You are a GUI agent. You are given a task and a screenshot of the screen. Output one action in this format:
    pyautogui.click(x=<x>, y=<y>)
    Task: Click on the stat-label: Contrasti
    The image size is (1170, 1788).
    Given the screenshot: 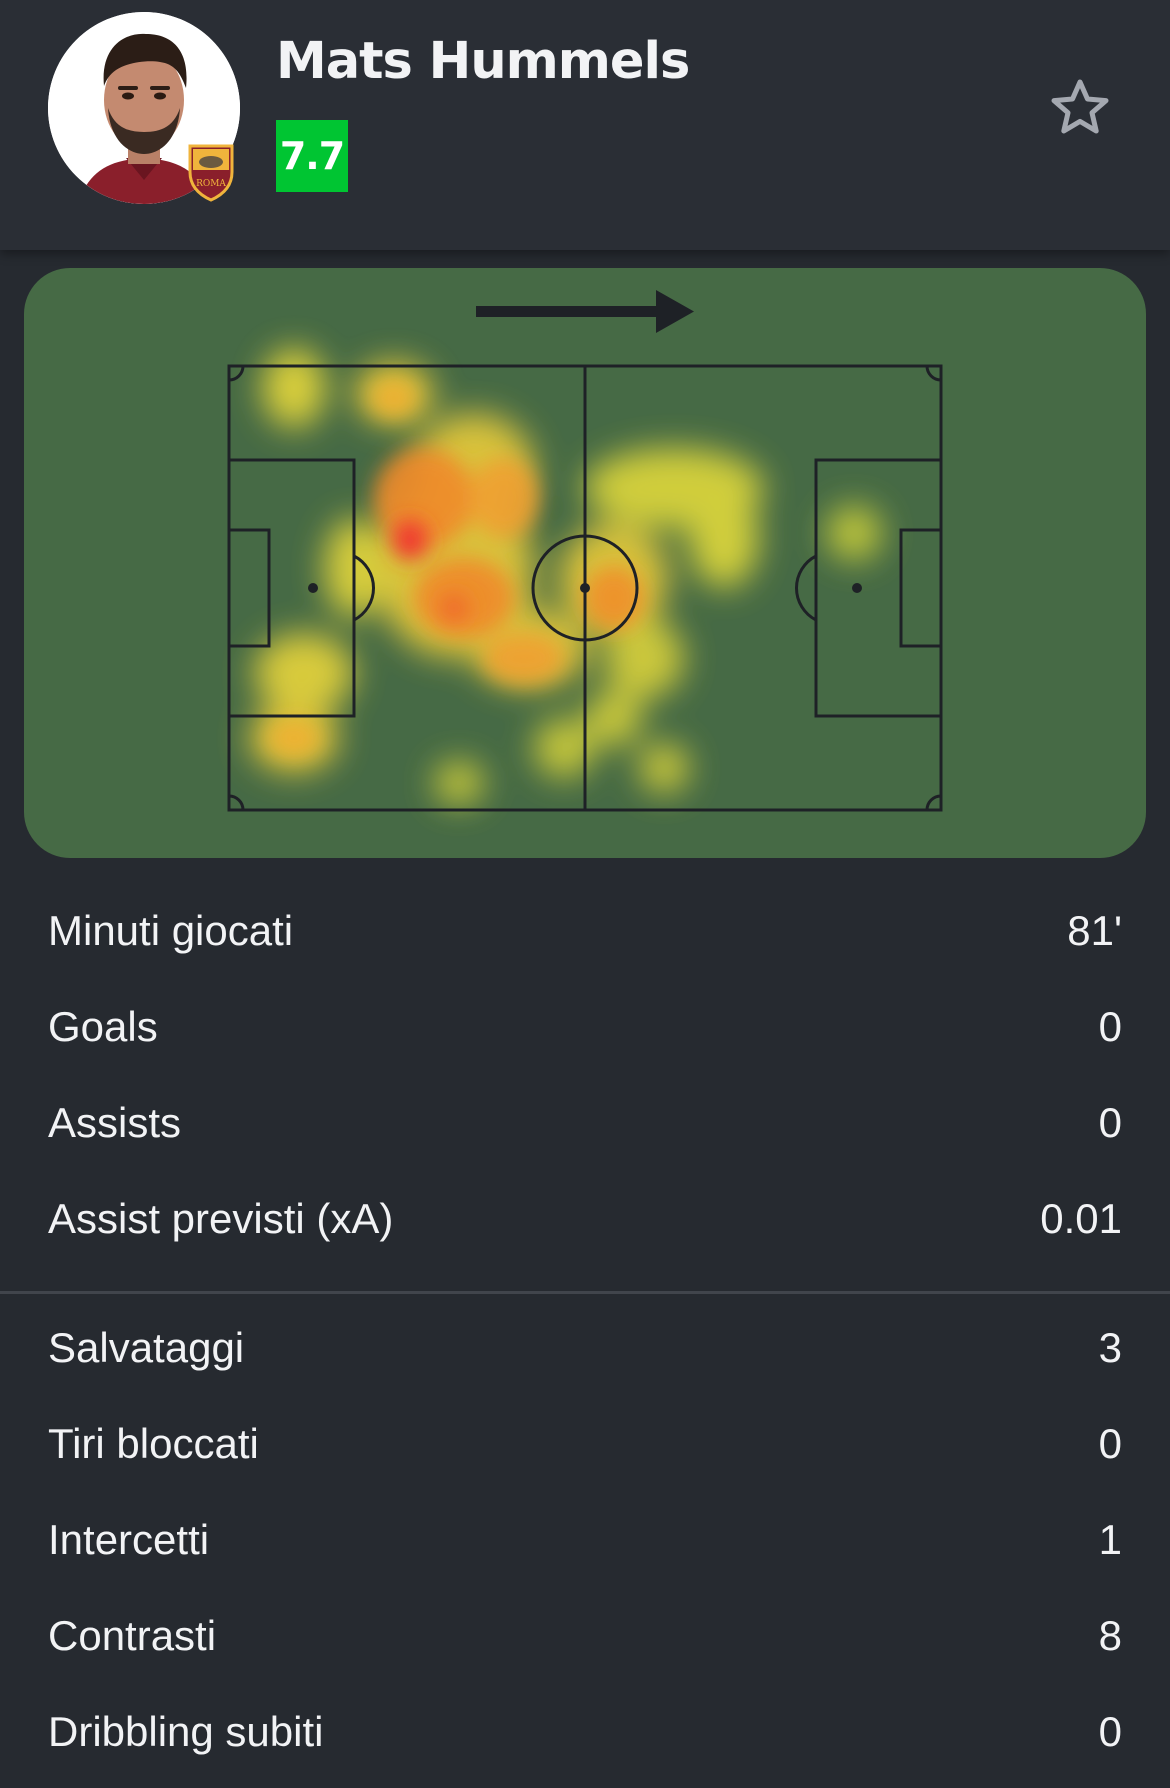 What is the action you would take?
    pyautogui.click(x=132, y=1635)
    